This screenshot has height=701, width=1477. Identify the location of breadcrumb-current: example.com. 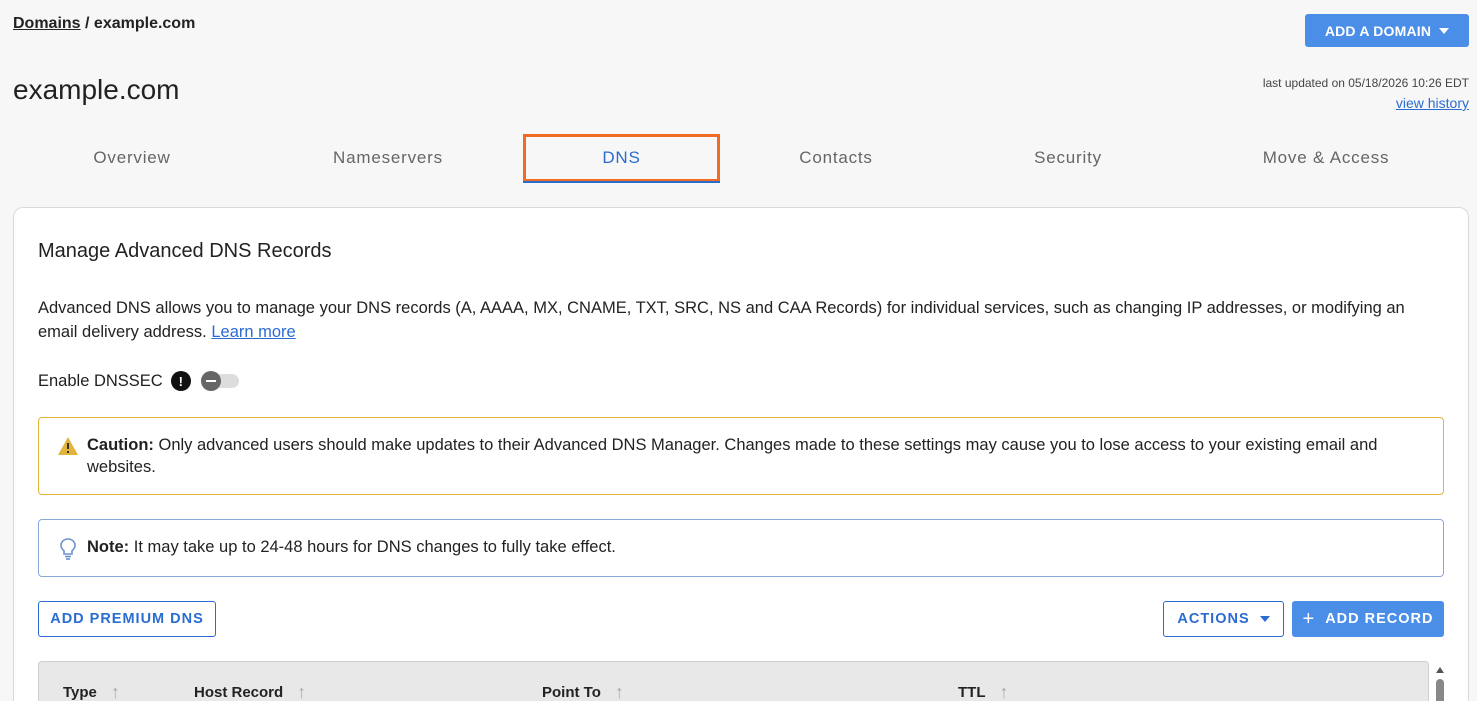
(144, 23).